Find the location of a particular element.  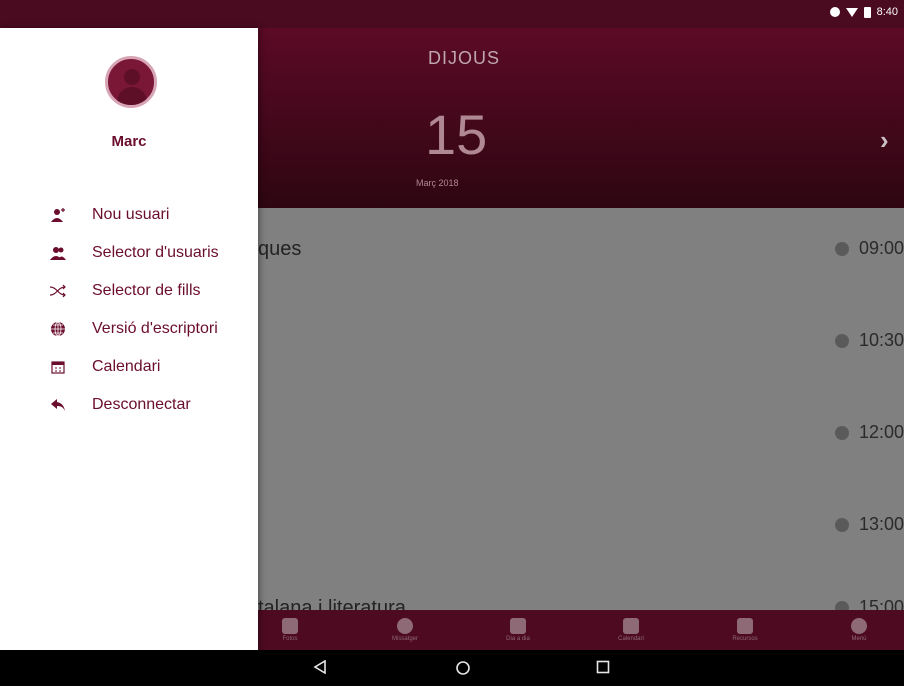

schedule-item-time: 12:00 is located at coordinates (869, 432).